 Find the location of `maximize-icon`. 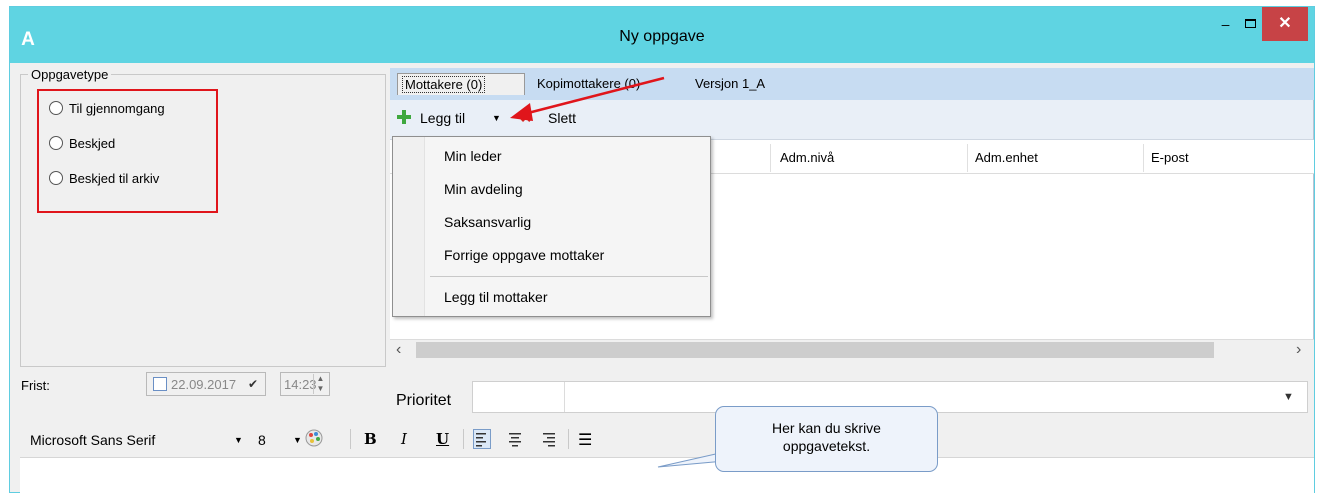

maximize-icon is located at coordinates (1250, 23).